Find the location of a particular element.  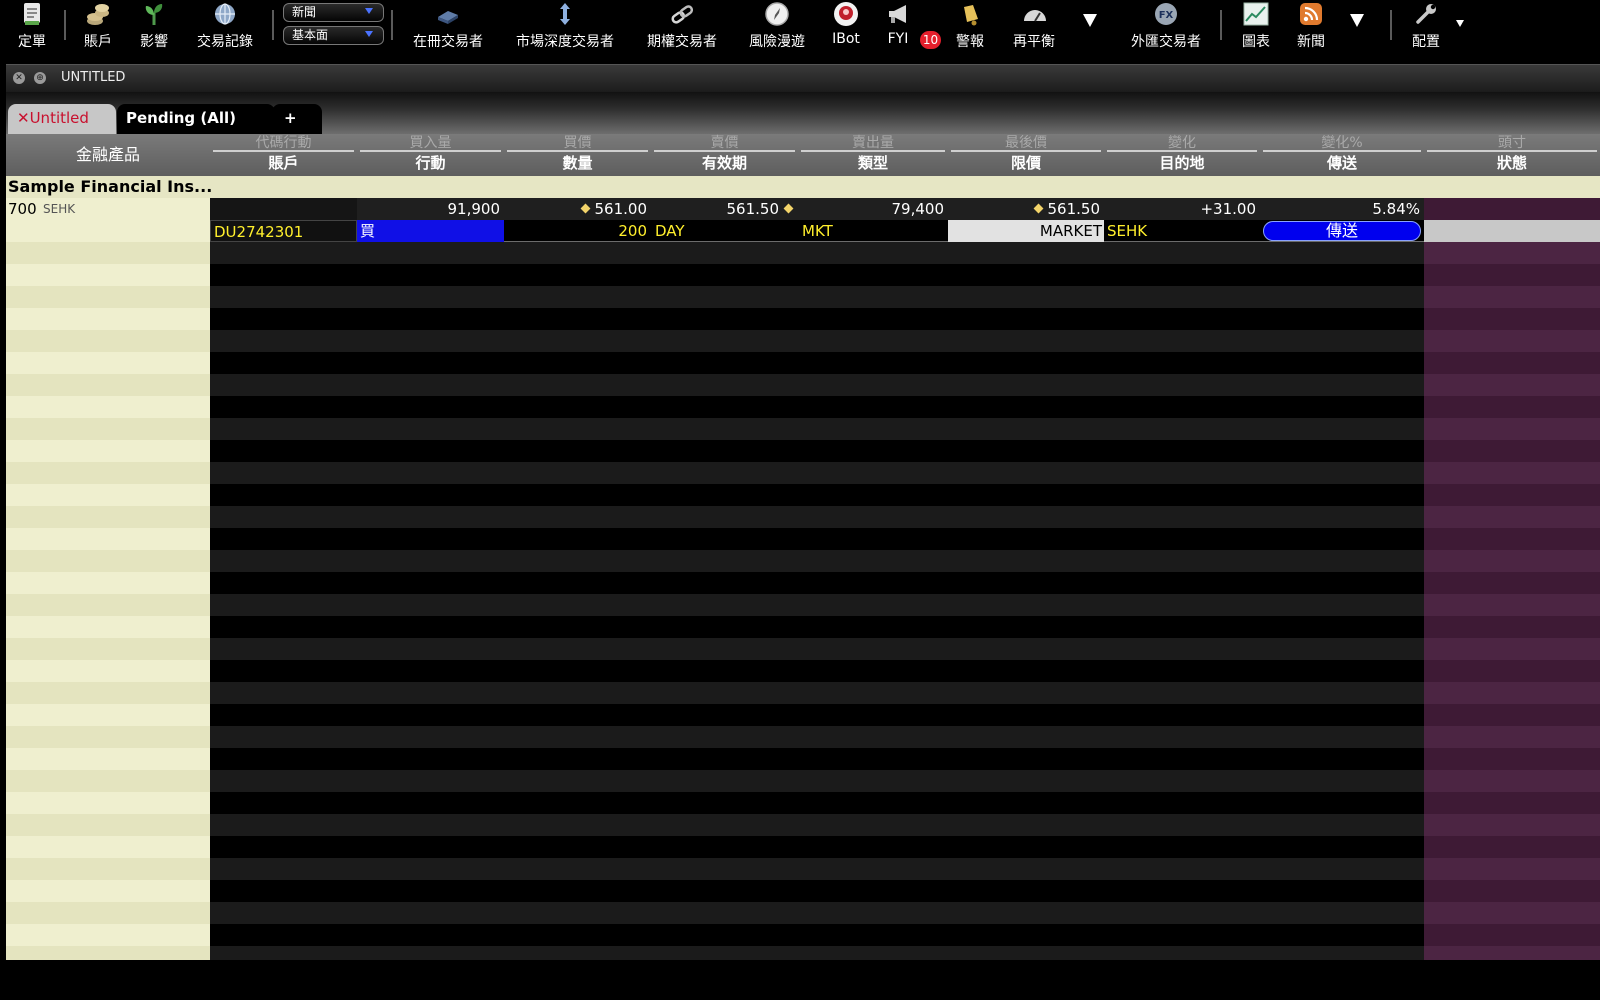

fyi-count-badge: 10 is located at coordinates (930, 40).